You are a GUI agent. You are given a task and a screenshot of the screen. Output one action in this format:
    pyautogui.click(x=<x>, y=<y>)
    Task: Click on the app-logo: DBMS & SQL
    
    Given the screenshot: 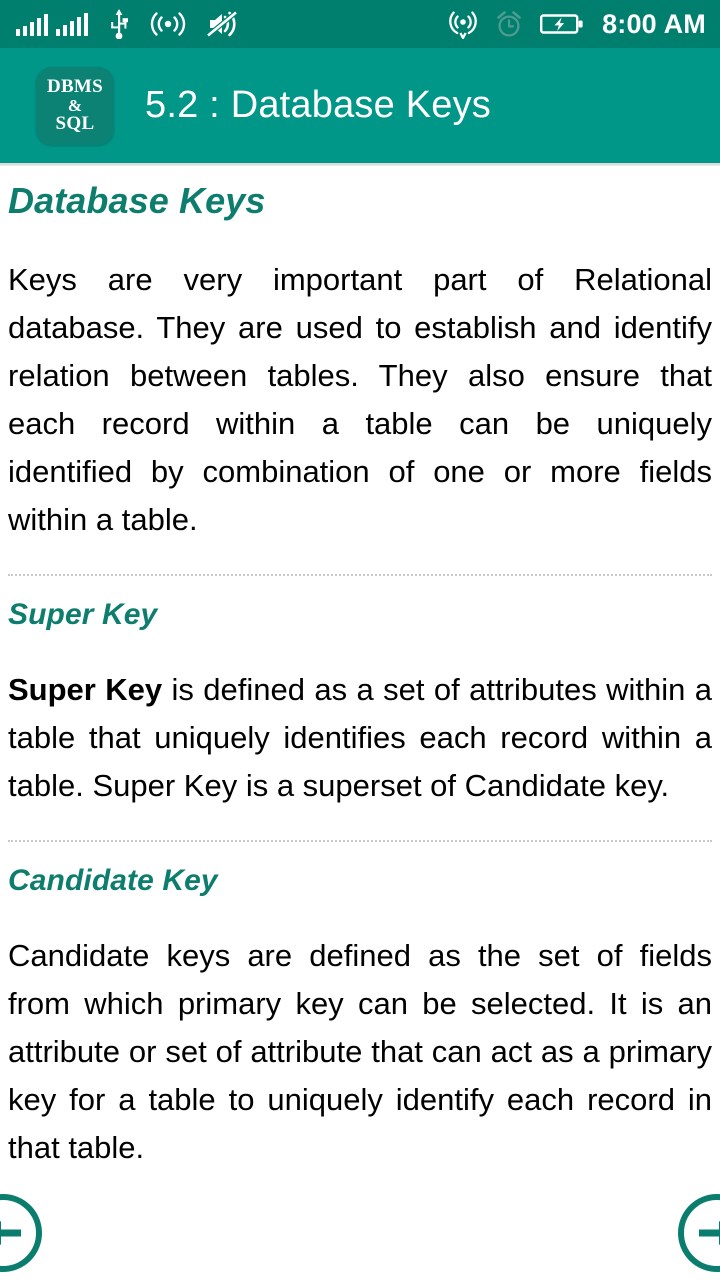 What is the action you would take?
    pyautogui.click(x=75, y=105)
    